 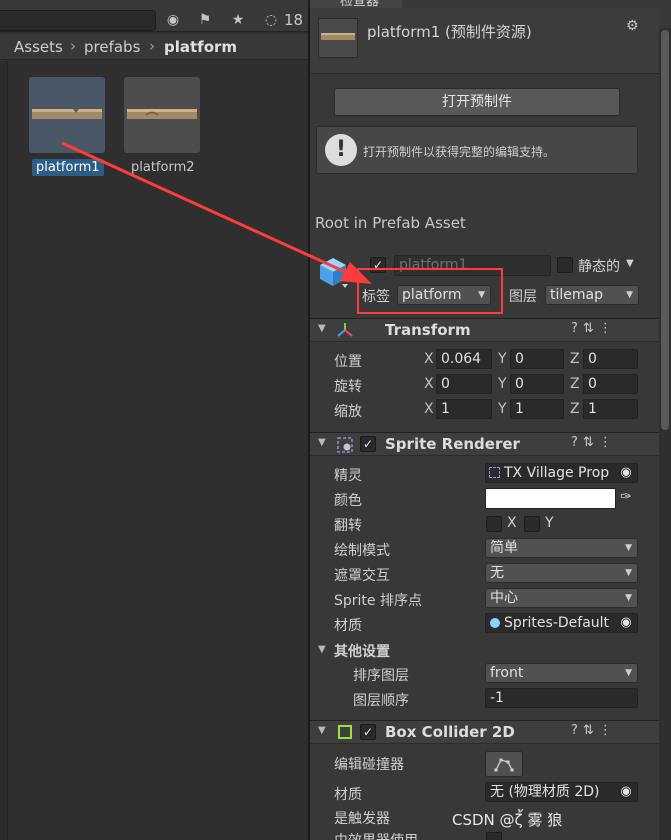 What do you see at coordinates (238, 20) in the screenshot?
I see `favorites-star-icon: ★` at bounding box center [238, 20].